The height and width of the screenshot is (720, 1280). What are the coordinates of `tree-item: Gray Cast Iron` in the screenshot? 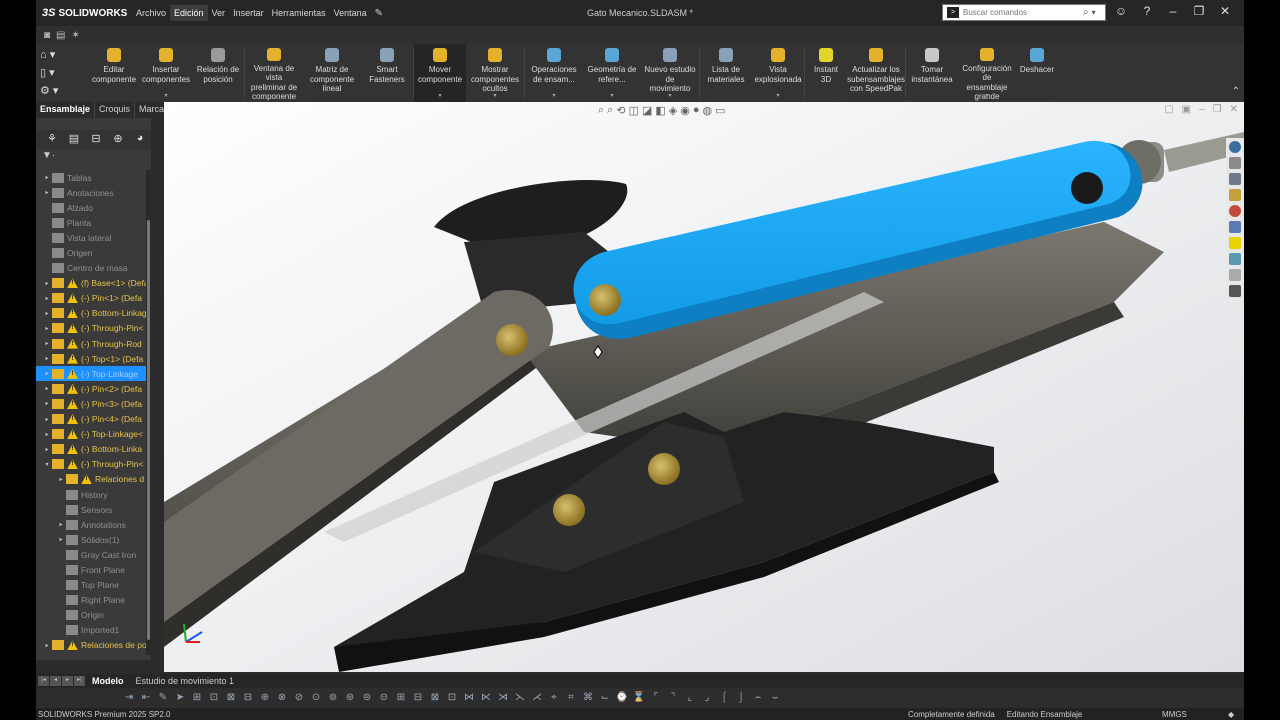 It's located at (93, 554).